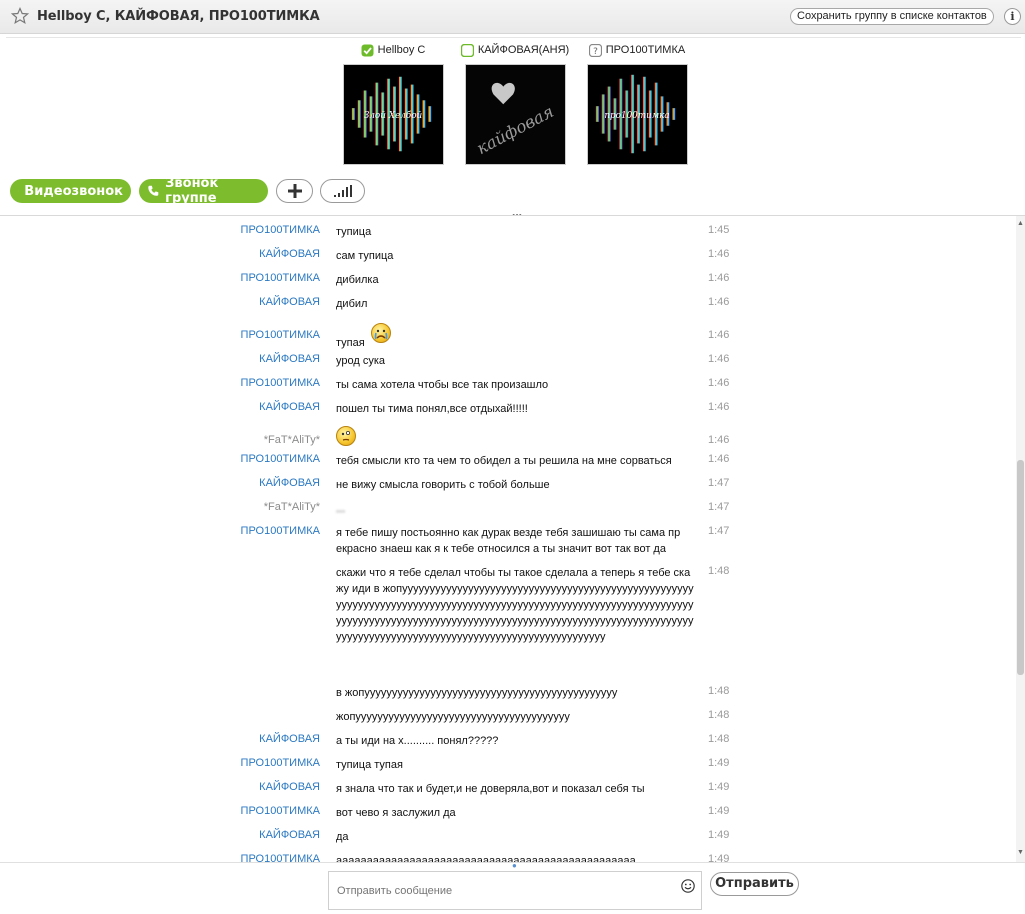  Describe the element at coordinates (513, 37) in the screenshot. I see `divider` at that location.